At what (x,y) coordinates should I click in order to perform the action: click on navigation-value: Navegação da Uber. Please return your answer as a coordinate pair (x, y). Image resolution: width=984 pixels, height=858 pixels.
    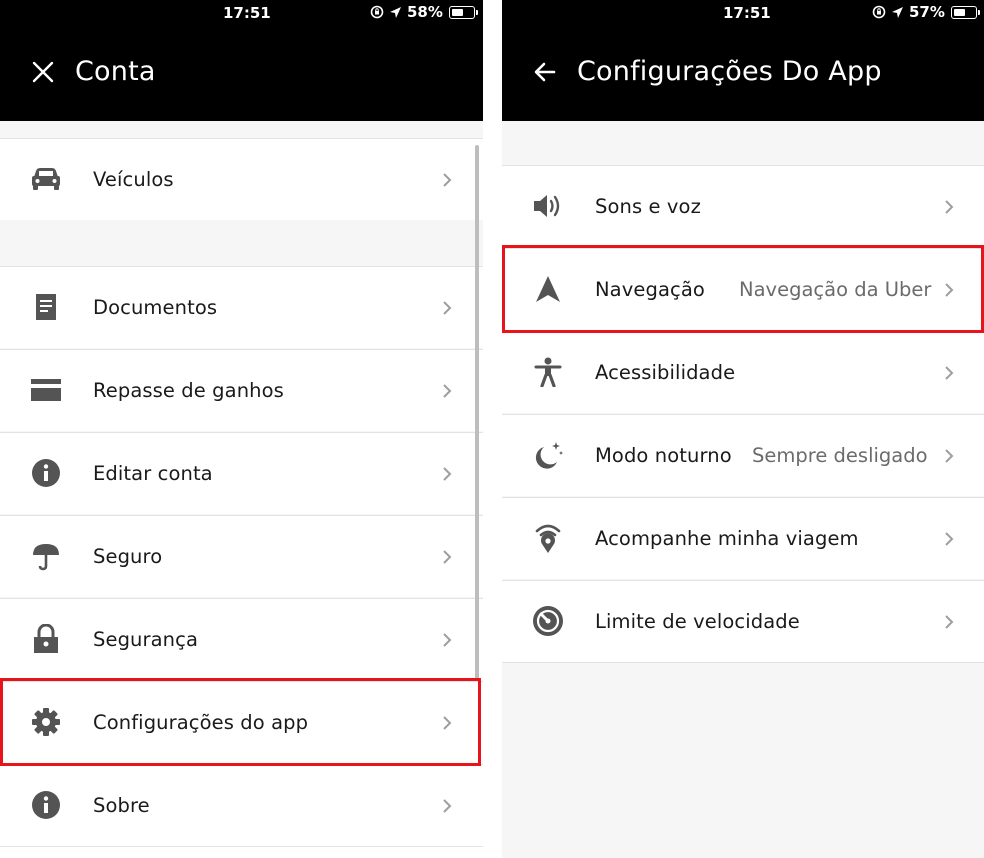
    Looking at the image, I should click on (835, 289).